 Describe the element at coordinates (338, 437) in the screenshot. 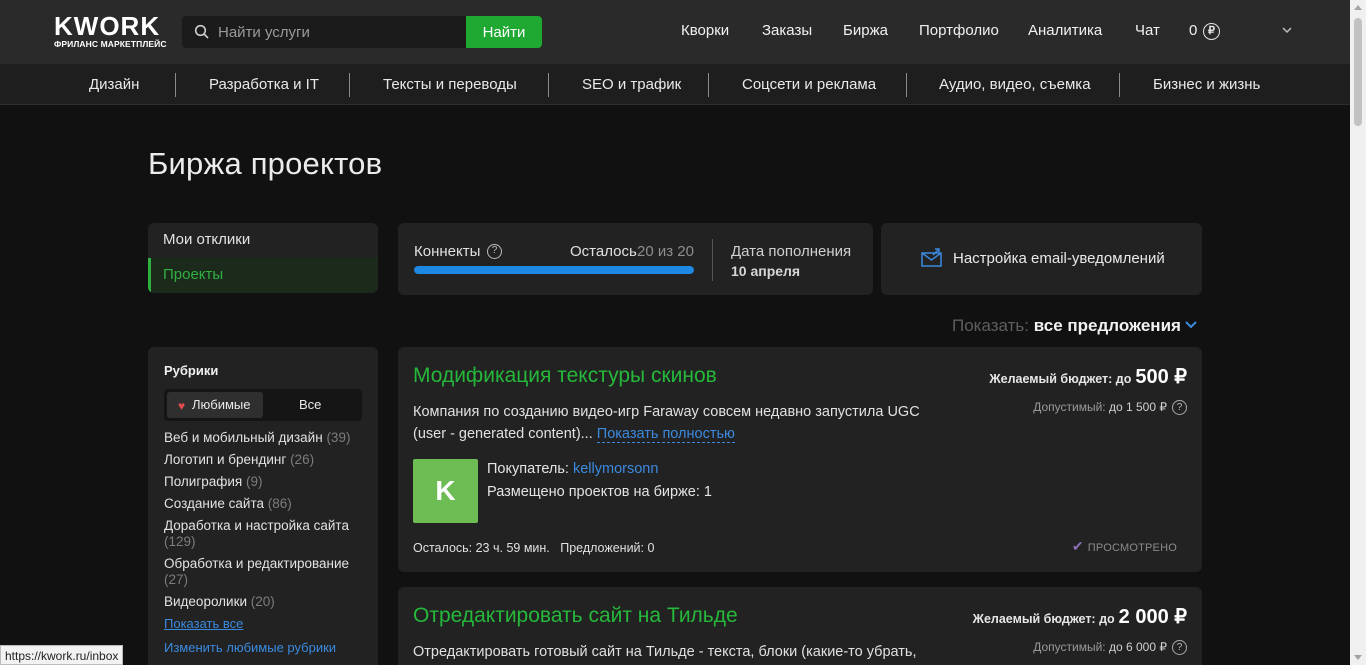

I see `rubric-count: (39)` at that location.